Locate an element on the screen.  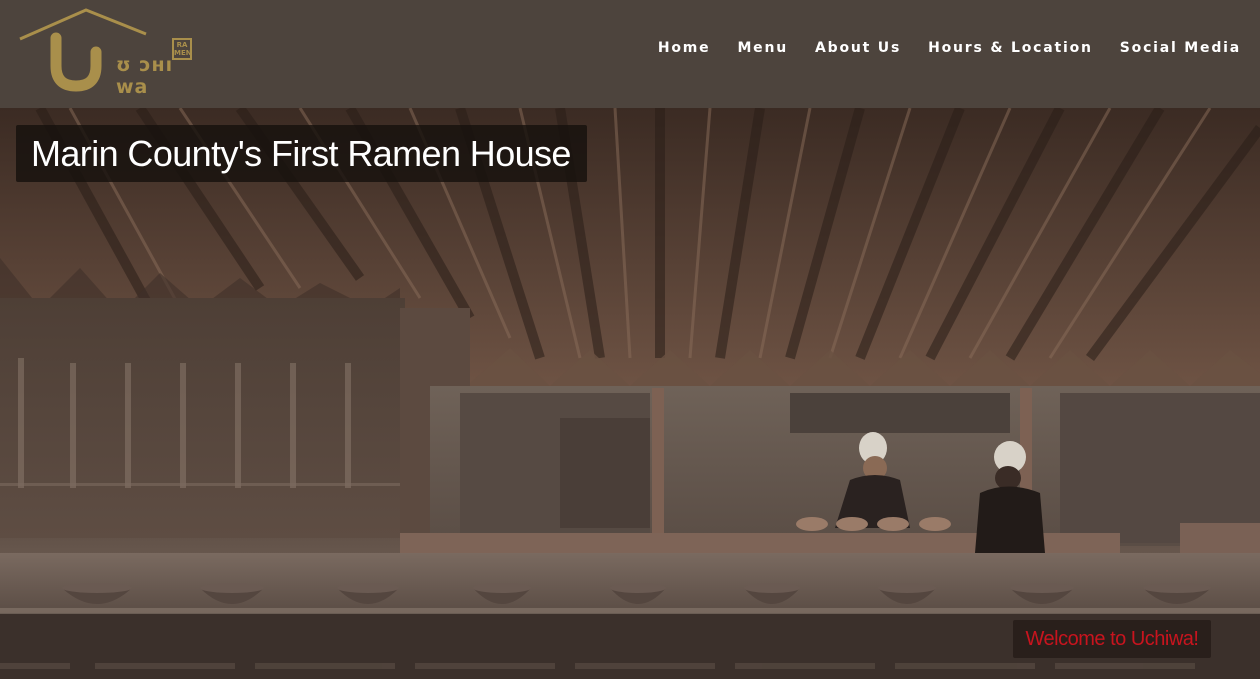
welcome-badge: Welcome to Uchiwa! is located at coordinates (1112, 639).